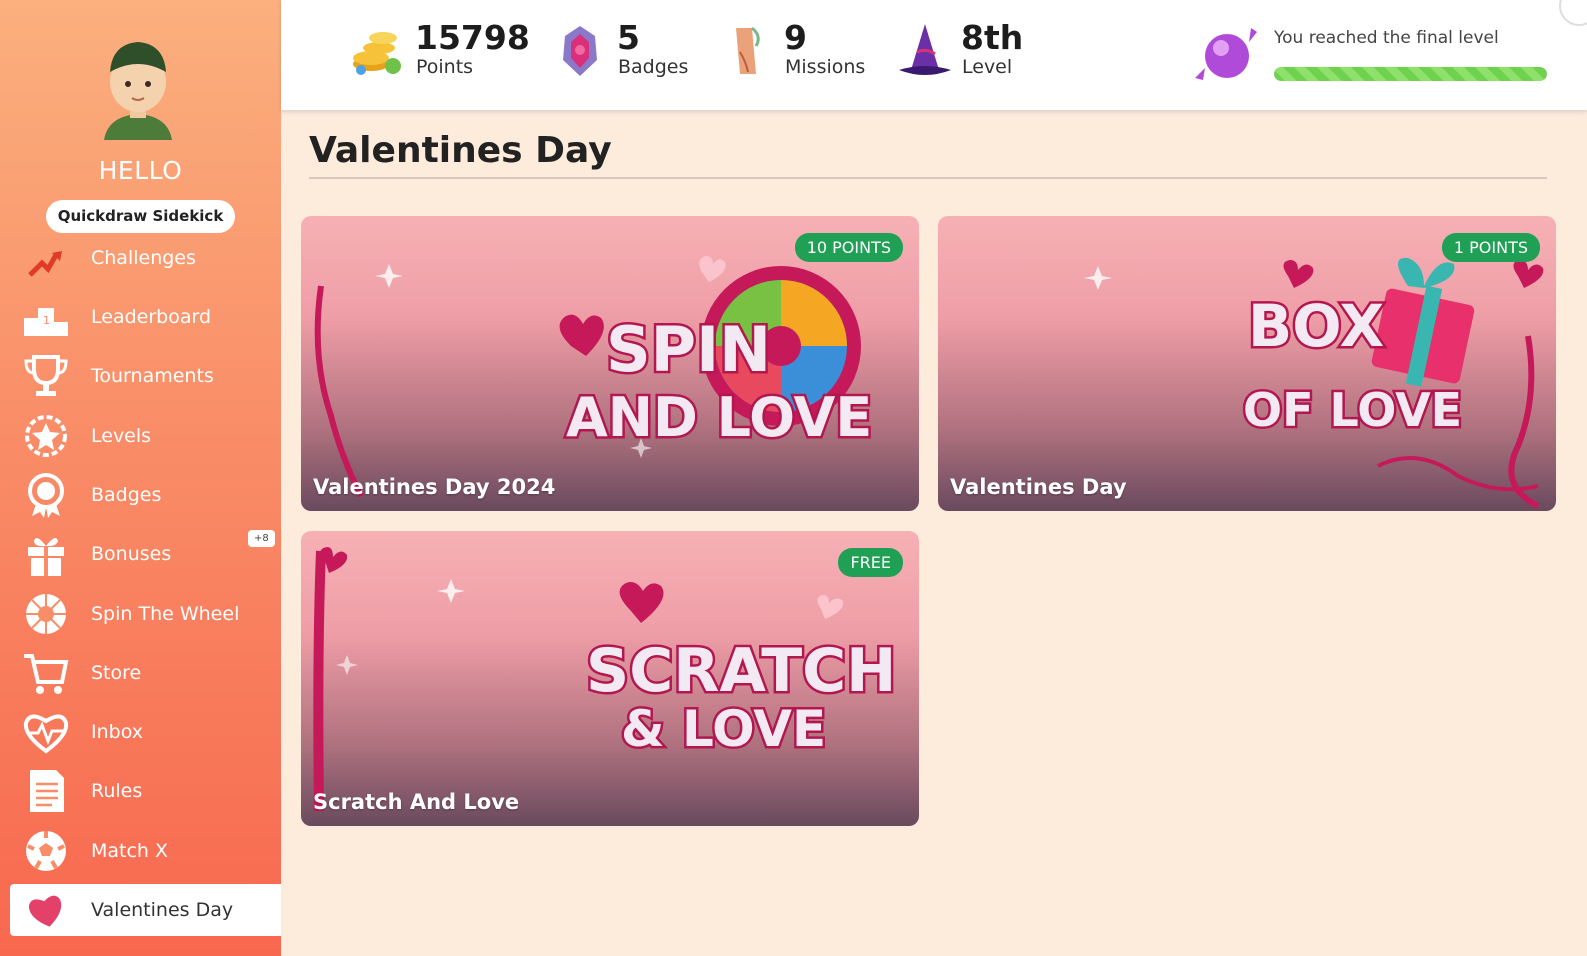 The height and width of the screenshot is (956, 1587). What do you see at coordinates (46, 375) in the screenshot?
I see `trophy-icon` at bounding box center [46, 375].